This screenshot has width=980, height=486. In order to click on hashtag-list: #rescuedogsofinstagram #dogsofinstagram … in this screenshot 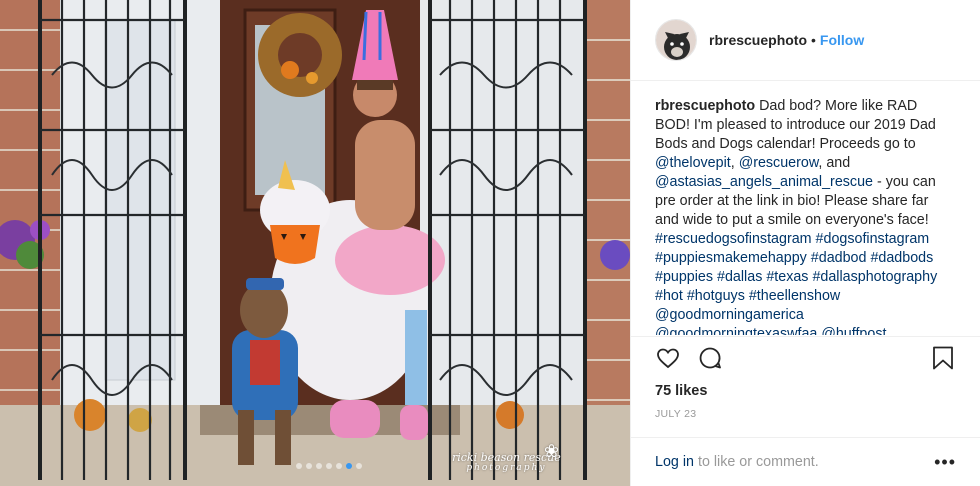, I will do `click(796, 283)`.